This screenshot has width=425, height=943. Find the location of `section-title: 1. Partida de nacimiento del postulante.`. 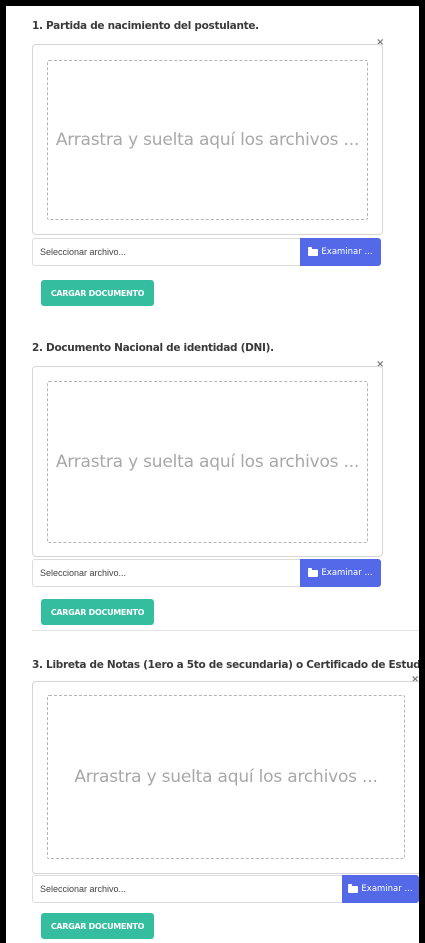

section-title: 1. Partida de nacimiento del postulante. is located at coordinates (145, 26).